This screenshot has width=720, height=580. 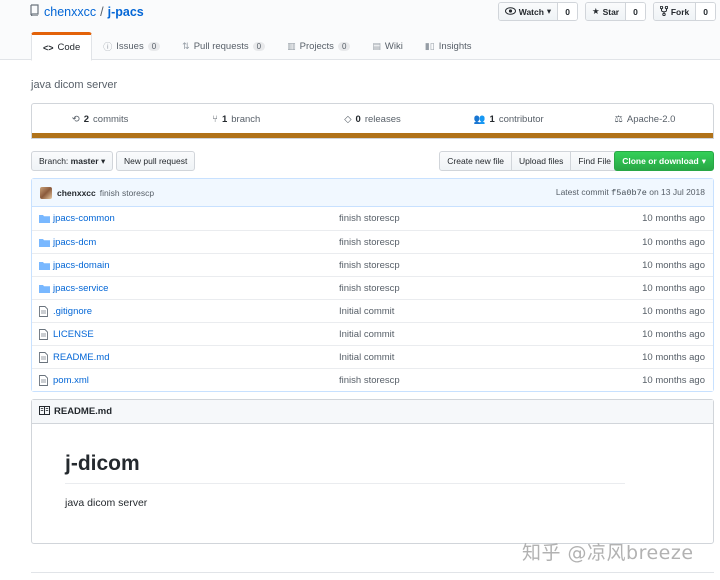 I want to click on releases-count: 0, so click(x=358, y=119).